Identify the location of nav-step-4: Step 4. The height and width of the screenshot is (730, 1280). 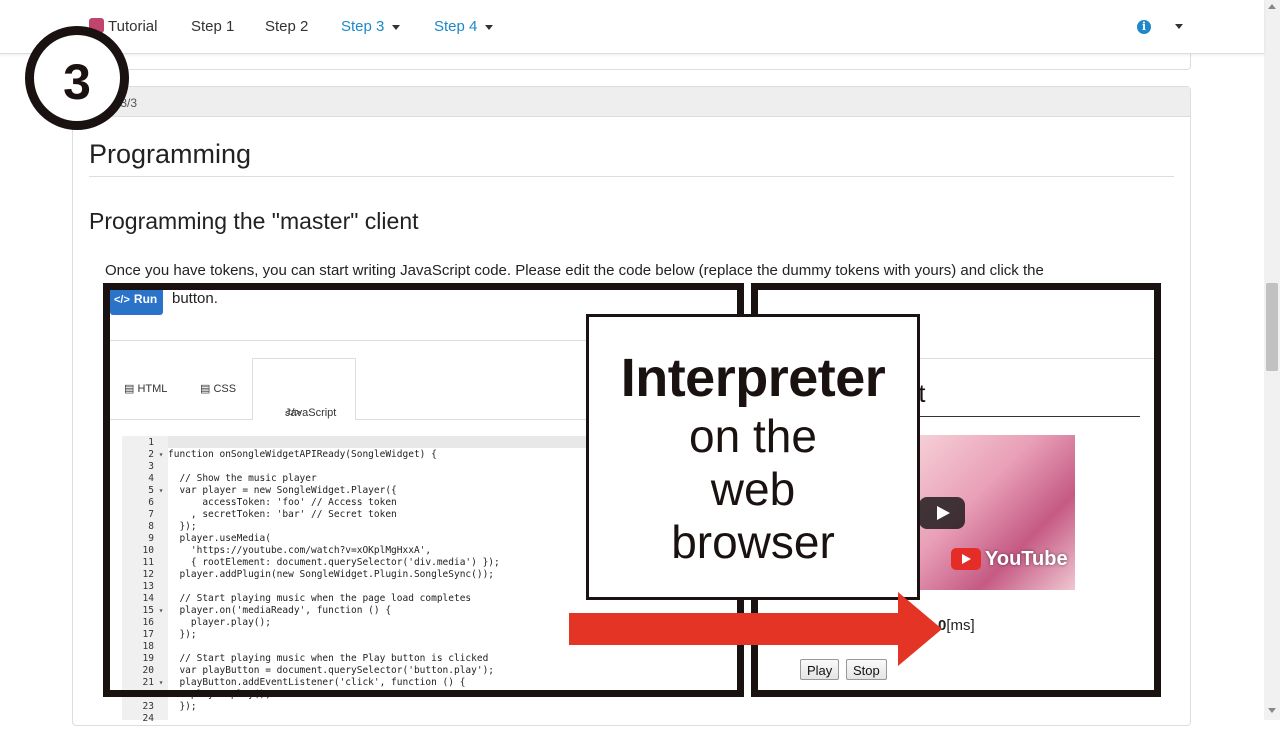
(464, 26).